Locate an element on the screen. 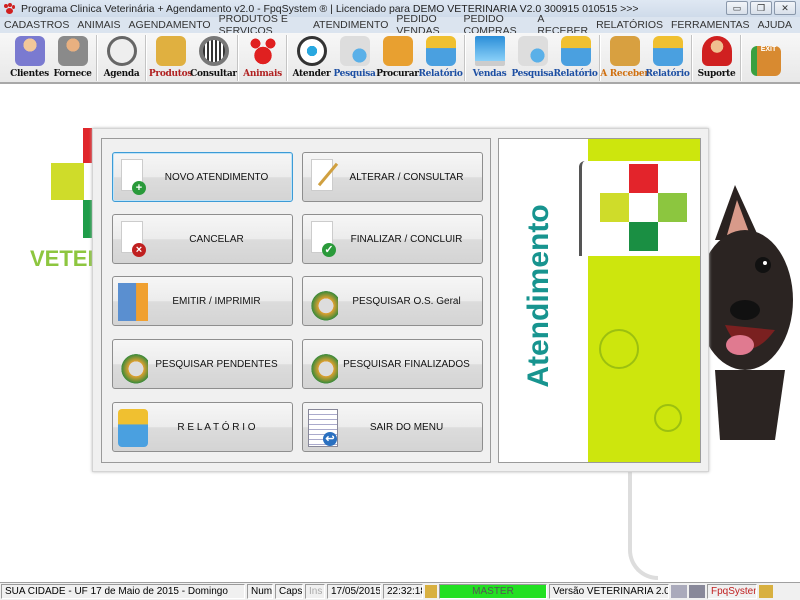 The image size is (800, 600). label: Animais is located at coordinates (262, 74).